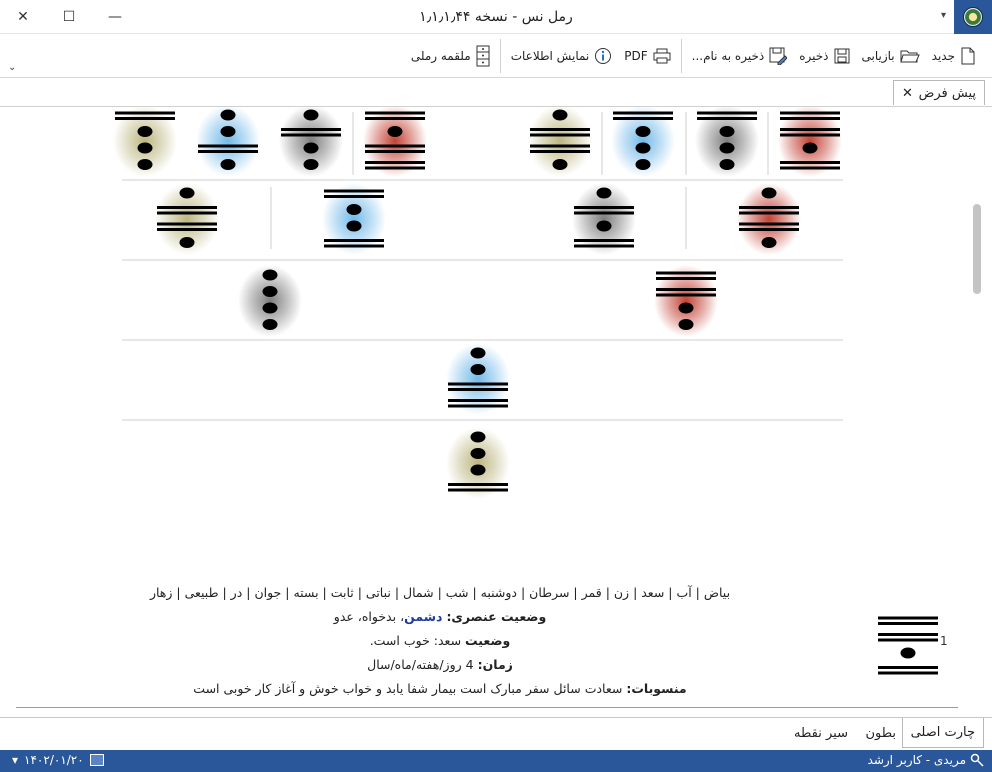  I want to click on ribbon-collapse-icon: ⌄, so click(12, 67).